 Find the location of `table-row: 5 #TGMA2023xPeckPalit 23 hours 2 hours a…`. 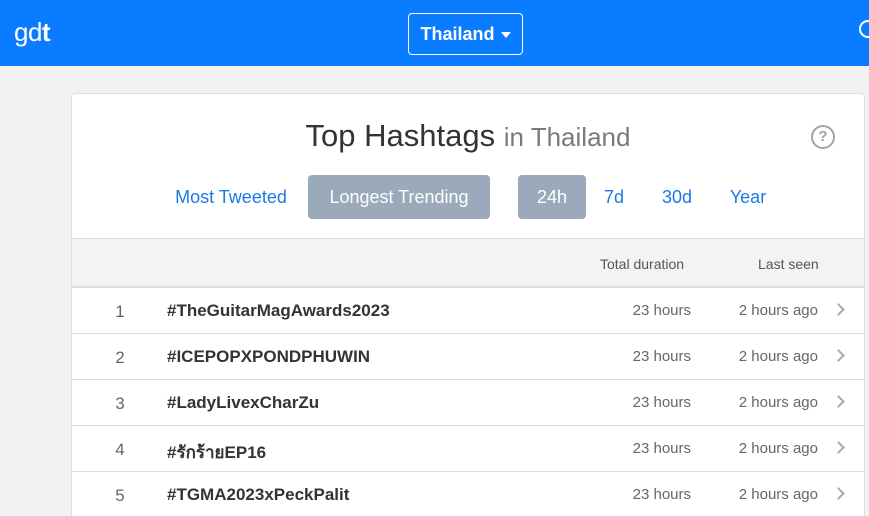

table-row: 5 #TGMA2023xPeckPalit 23 hours 2 hours a… is located at coordinates (468, 494).